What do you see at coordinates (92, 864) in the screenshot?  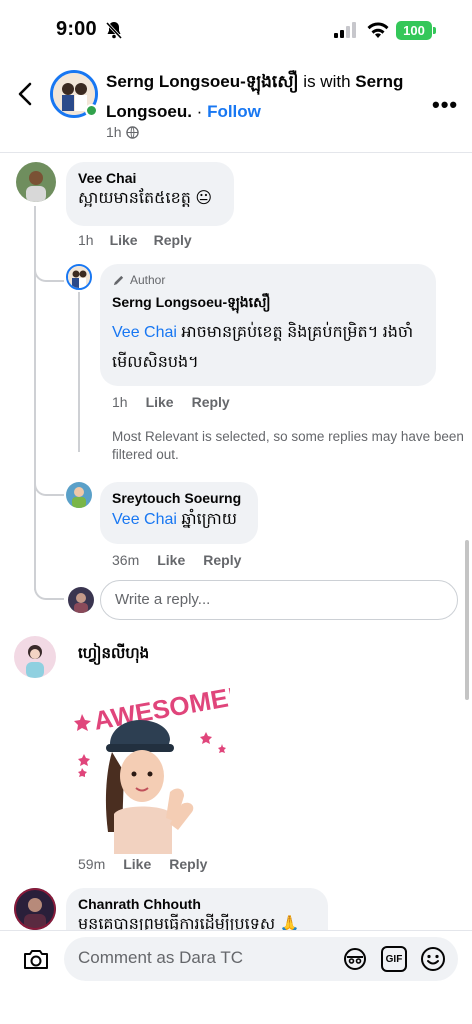 I see `comment-time: 59m` at bounding box center [92, 864].